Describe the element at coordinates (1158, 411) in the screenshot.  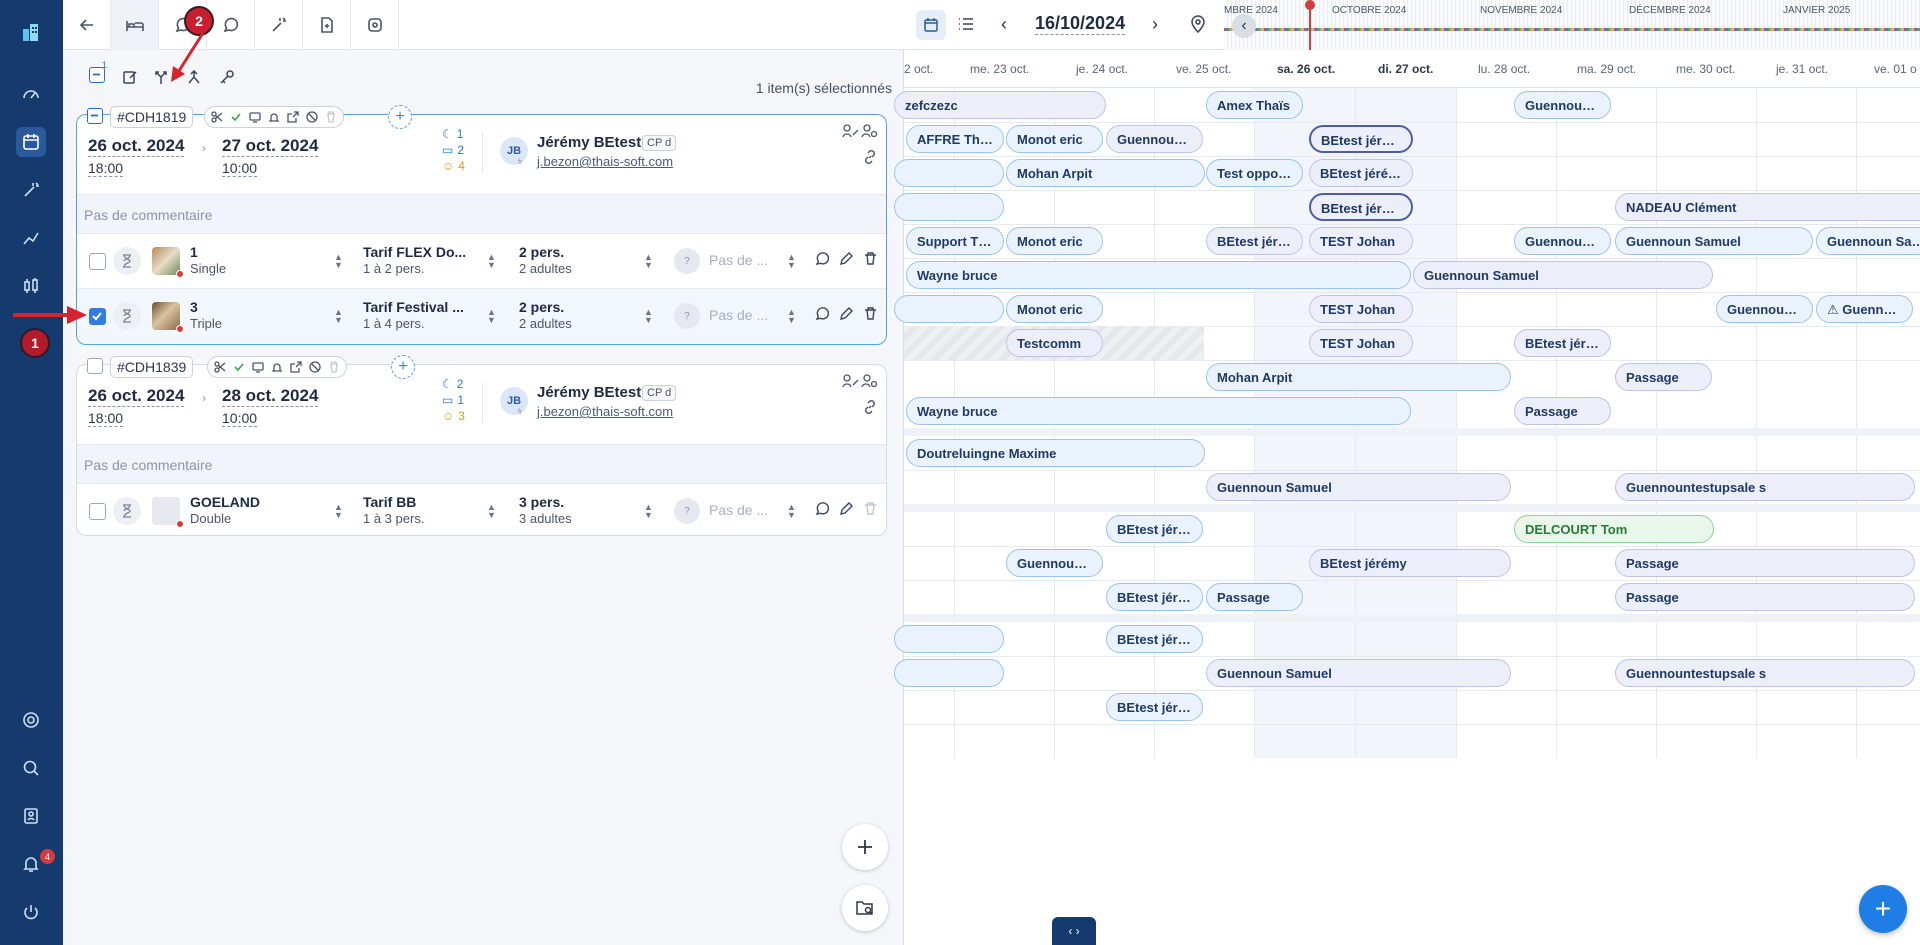
I see `reservation-bar: Wayne bruce` at that location.